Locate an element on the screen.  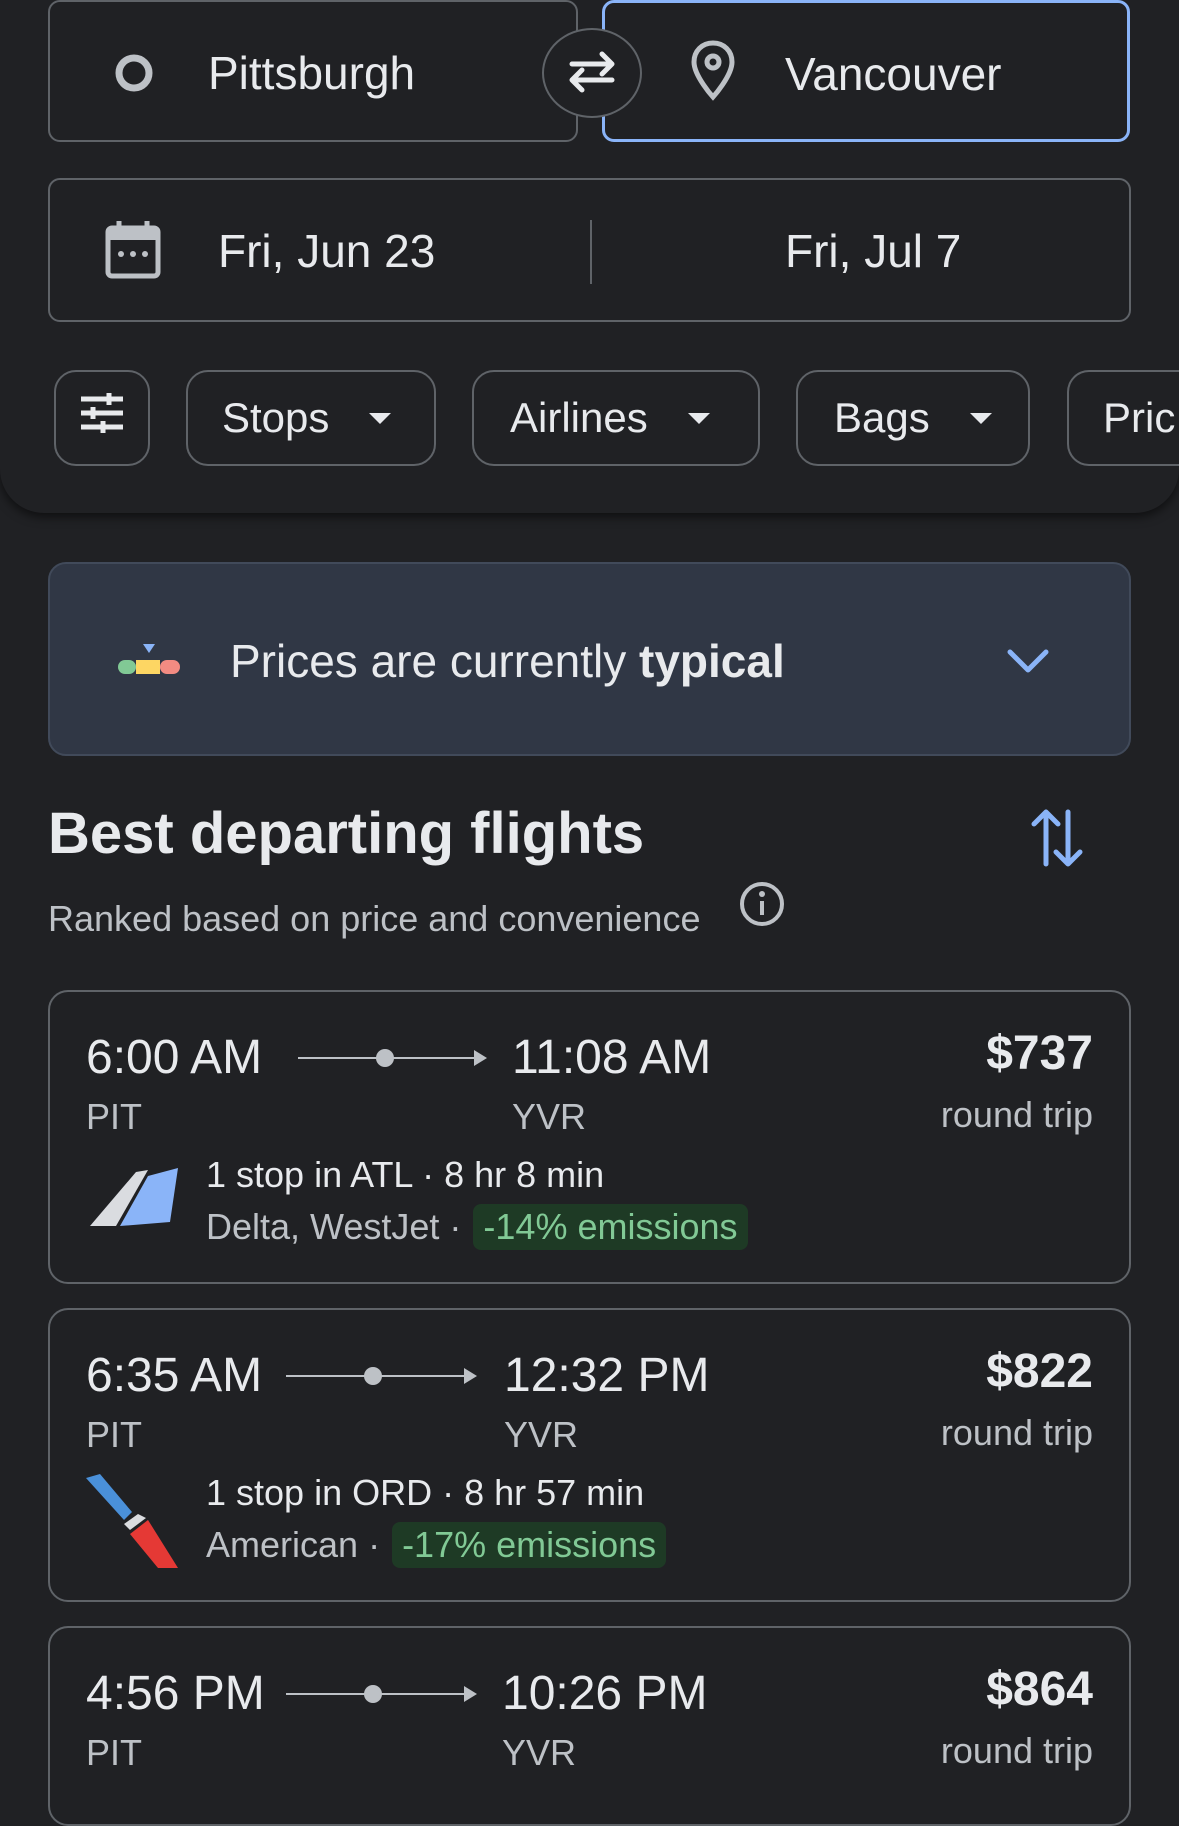
date-divider is located at coordinates (591, 252).